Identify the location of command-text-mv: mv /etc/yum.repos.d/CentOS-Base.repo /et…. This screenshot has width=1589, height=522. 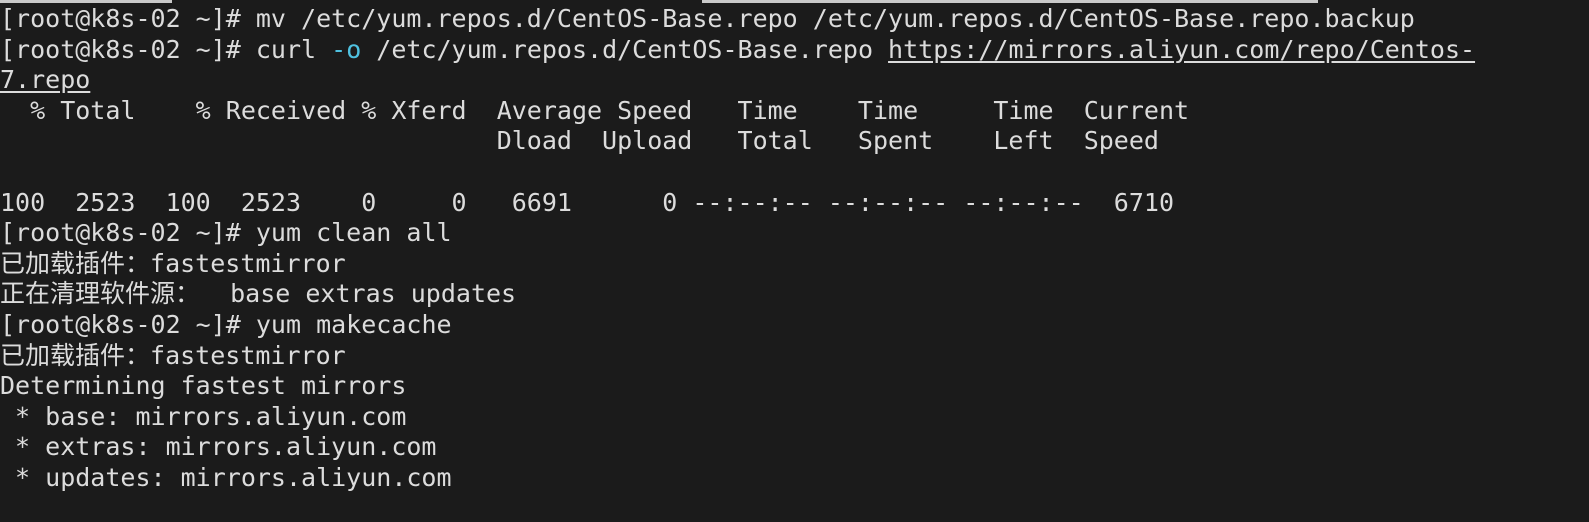
(835, 18).